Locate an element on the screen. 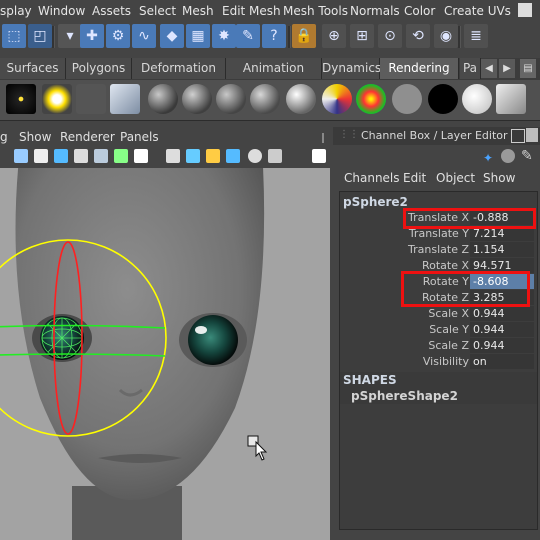 This screenshot has height=540, width=540. sun-icon is located at coordinates (57, 99).